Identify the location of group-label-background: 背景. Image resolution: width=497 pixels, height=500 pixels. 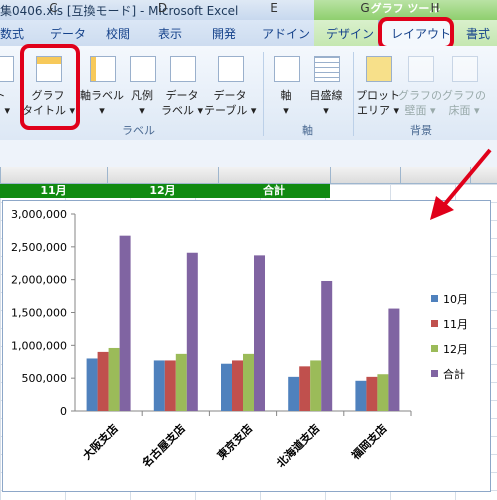
(421, 130).